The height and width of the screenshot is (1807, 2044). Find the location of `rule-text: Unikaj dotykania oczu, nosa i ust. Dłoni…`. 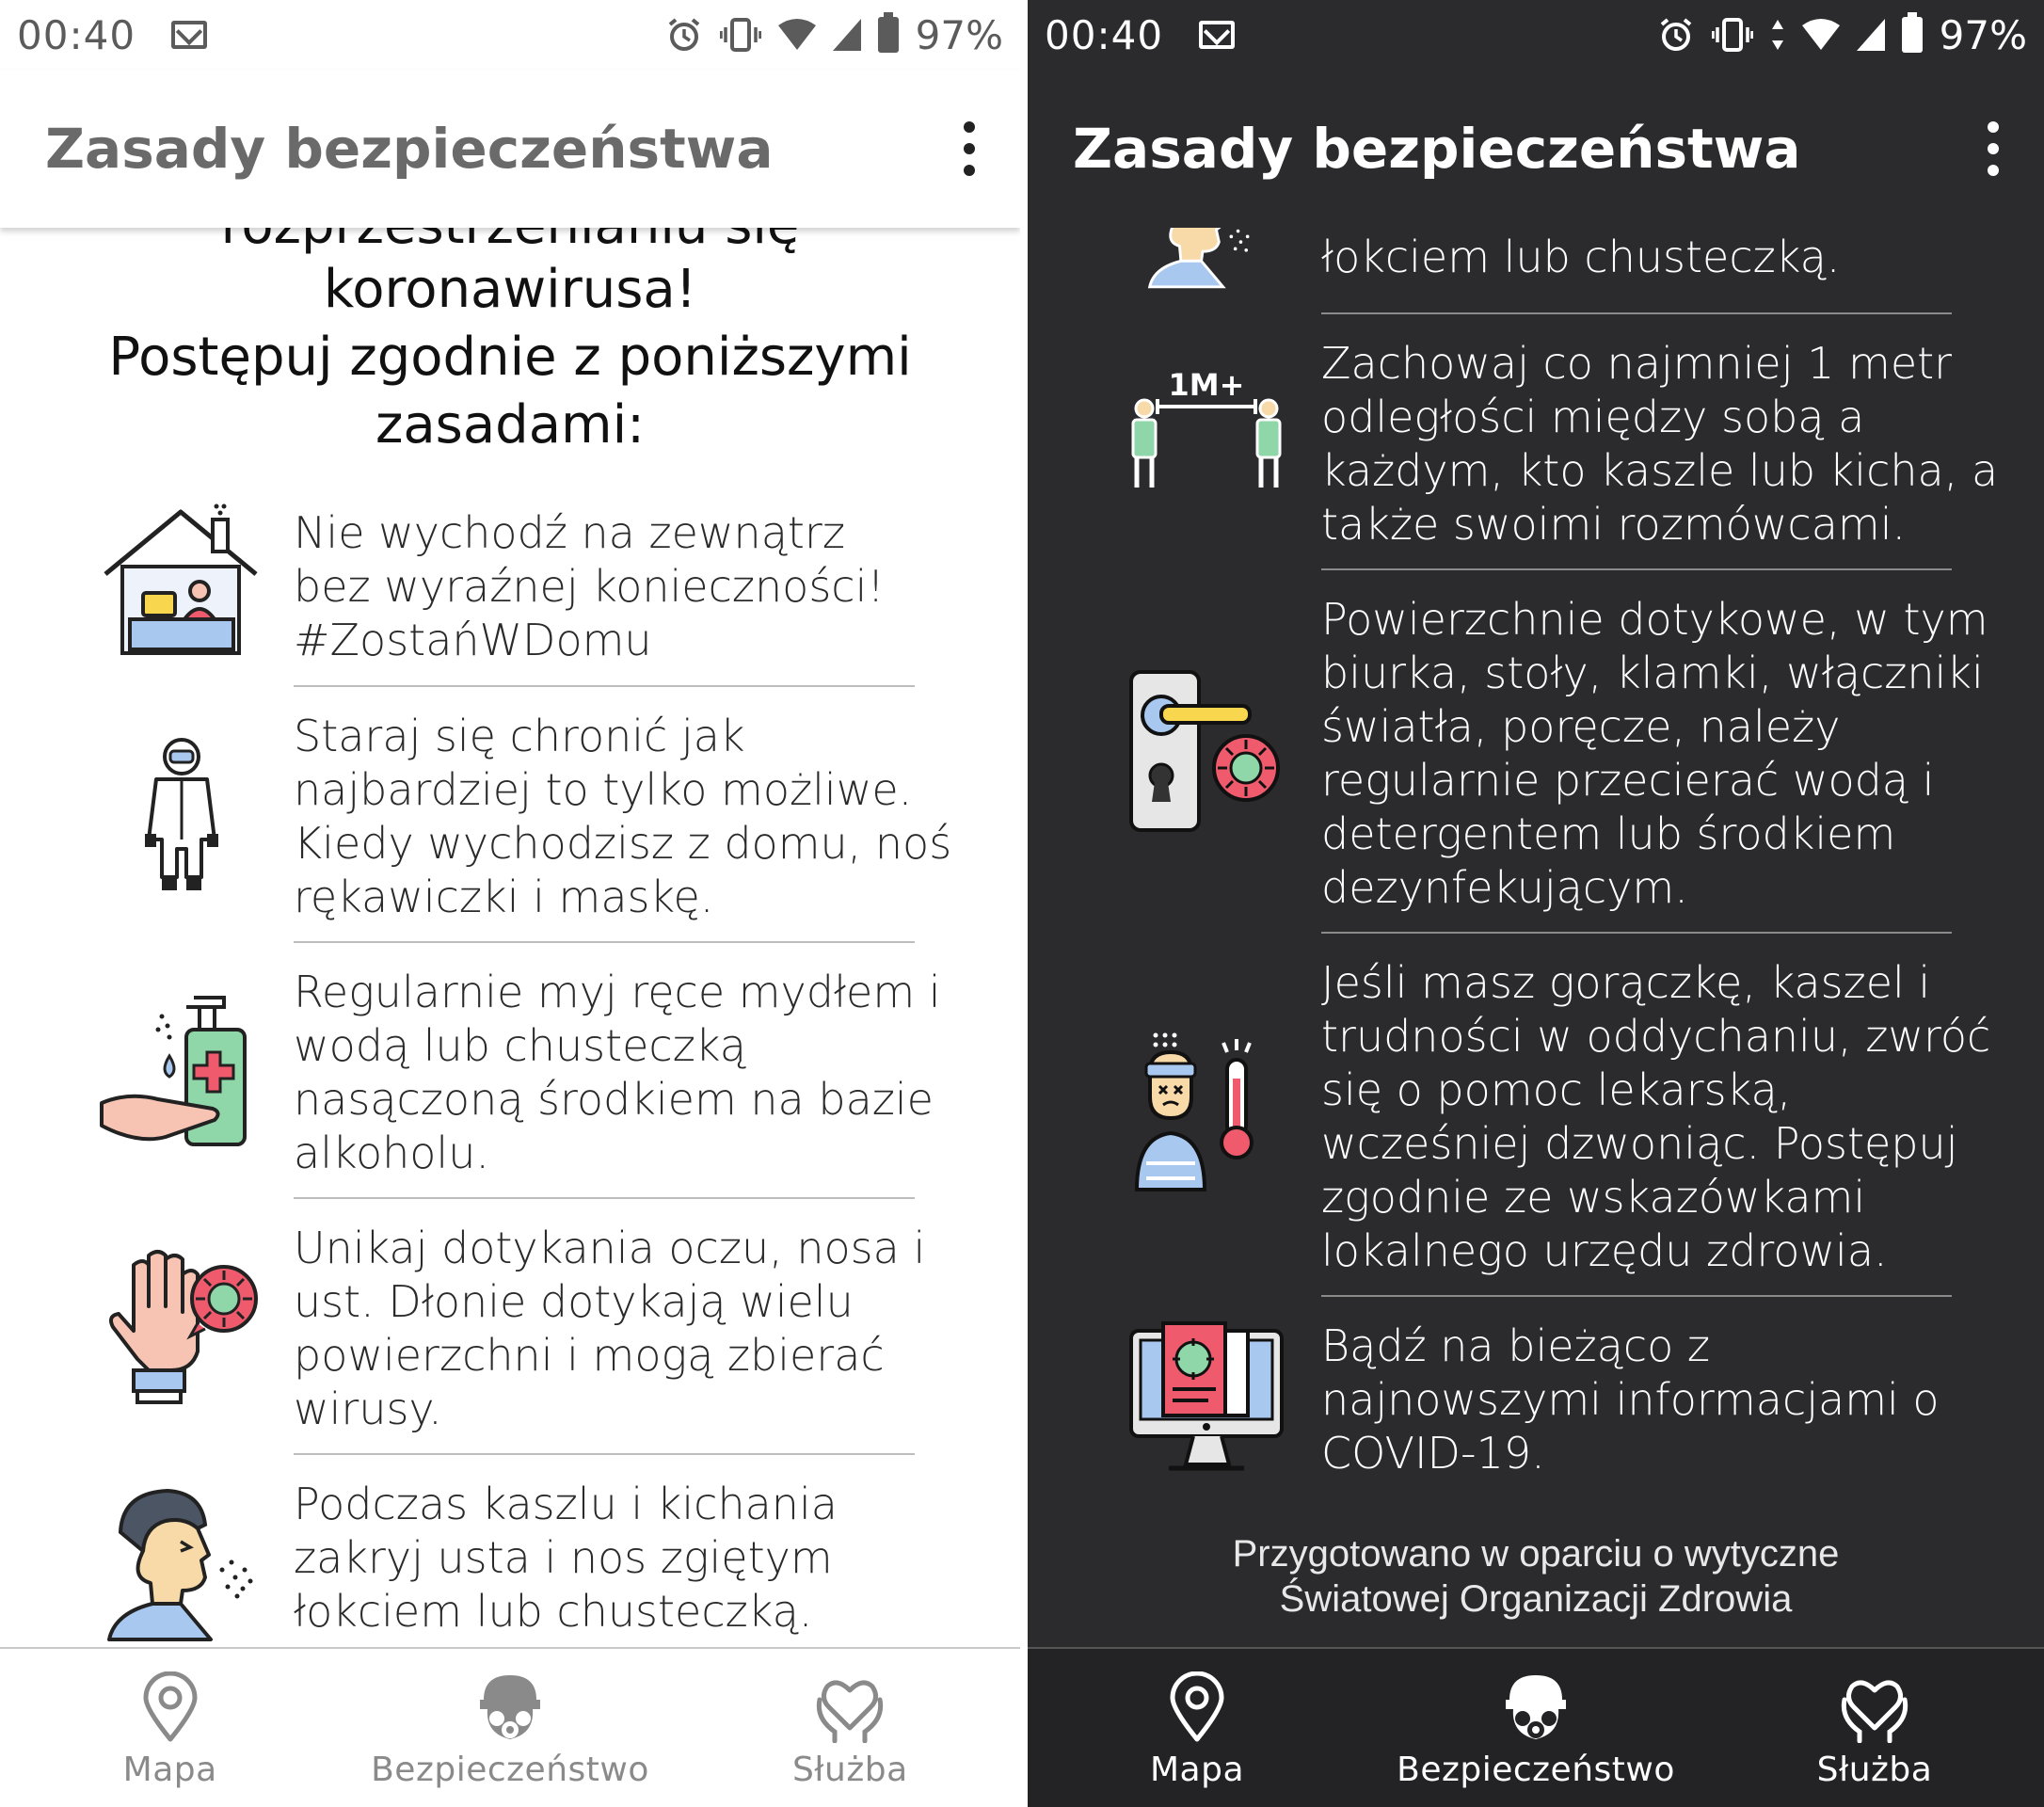

rule-text: Unikaj dotykania oczu, nosa i ust. Dłoni… is located at coordinates (610, 1328).